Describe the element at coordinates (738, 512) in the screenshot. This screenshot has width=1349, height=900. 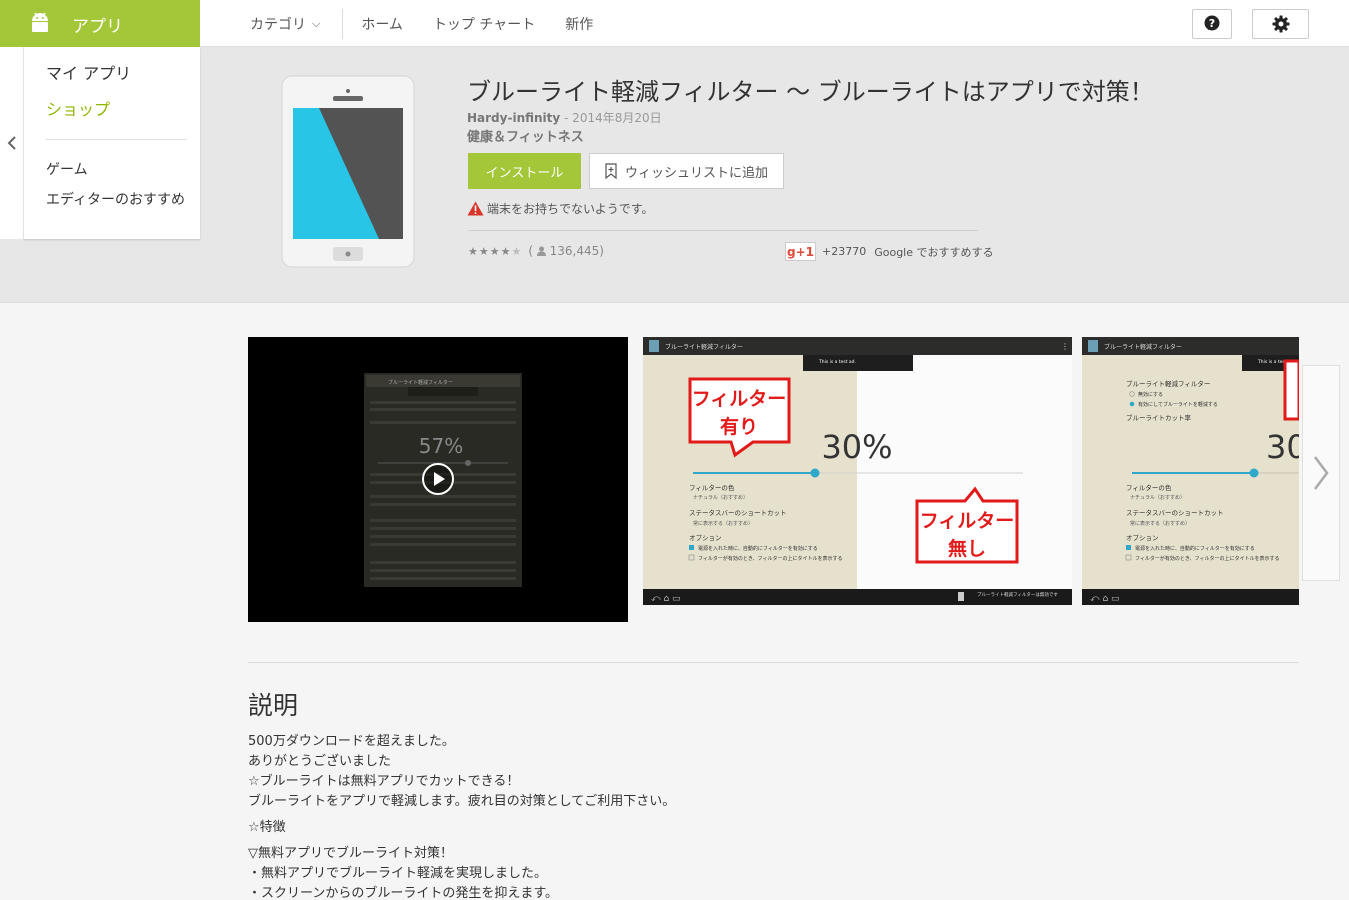
I see `shot1-status-bar: ステータスバーのショートカット` at that location.